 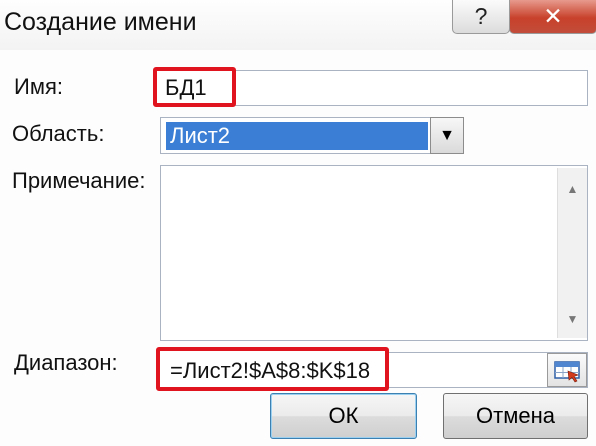 I want to click on close-button: ✕, so click(x=552, y=17).